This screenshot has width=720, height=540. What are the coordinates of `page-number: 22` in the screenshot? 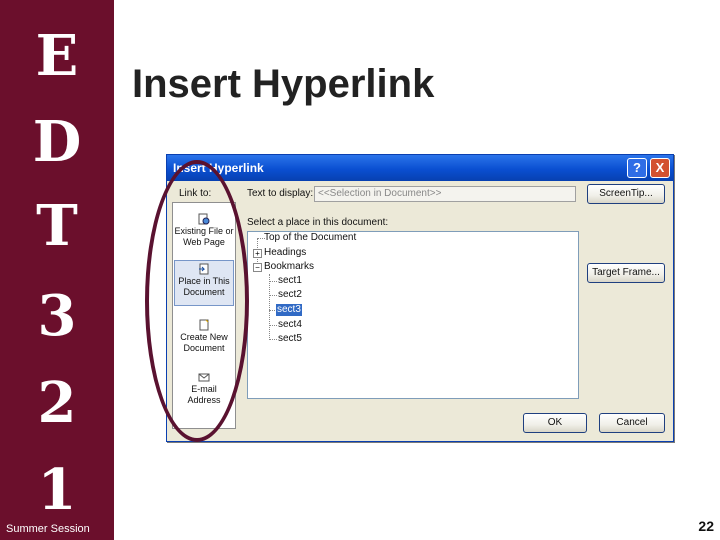 It's located at (706, 526).